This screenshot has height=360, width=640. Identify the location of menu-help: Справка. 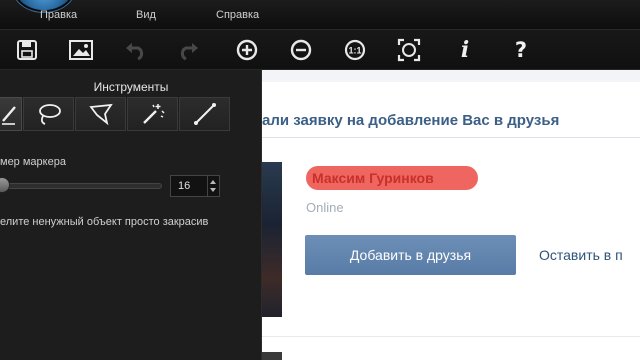
(237, 15).